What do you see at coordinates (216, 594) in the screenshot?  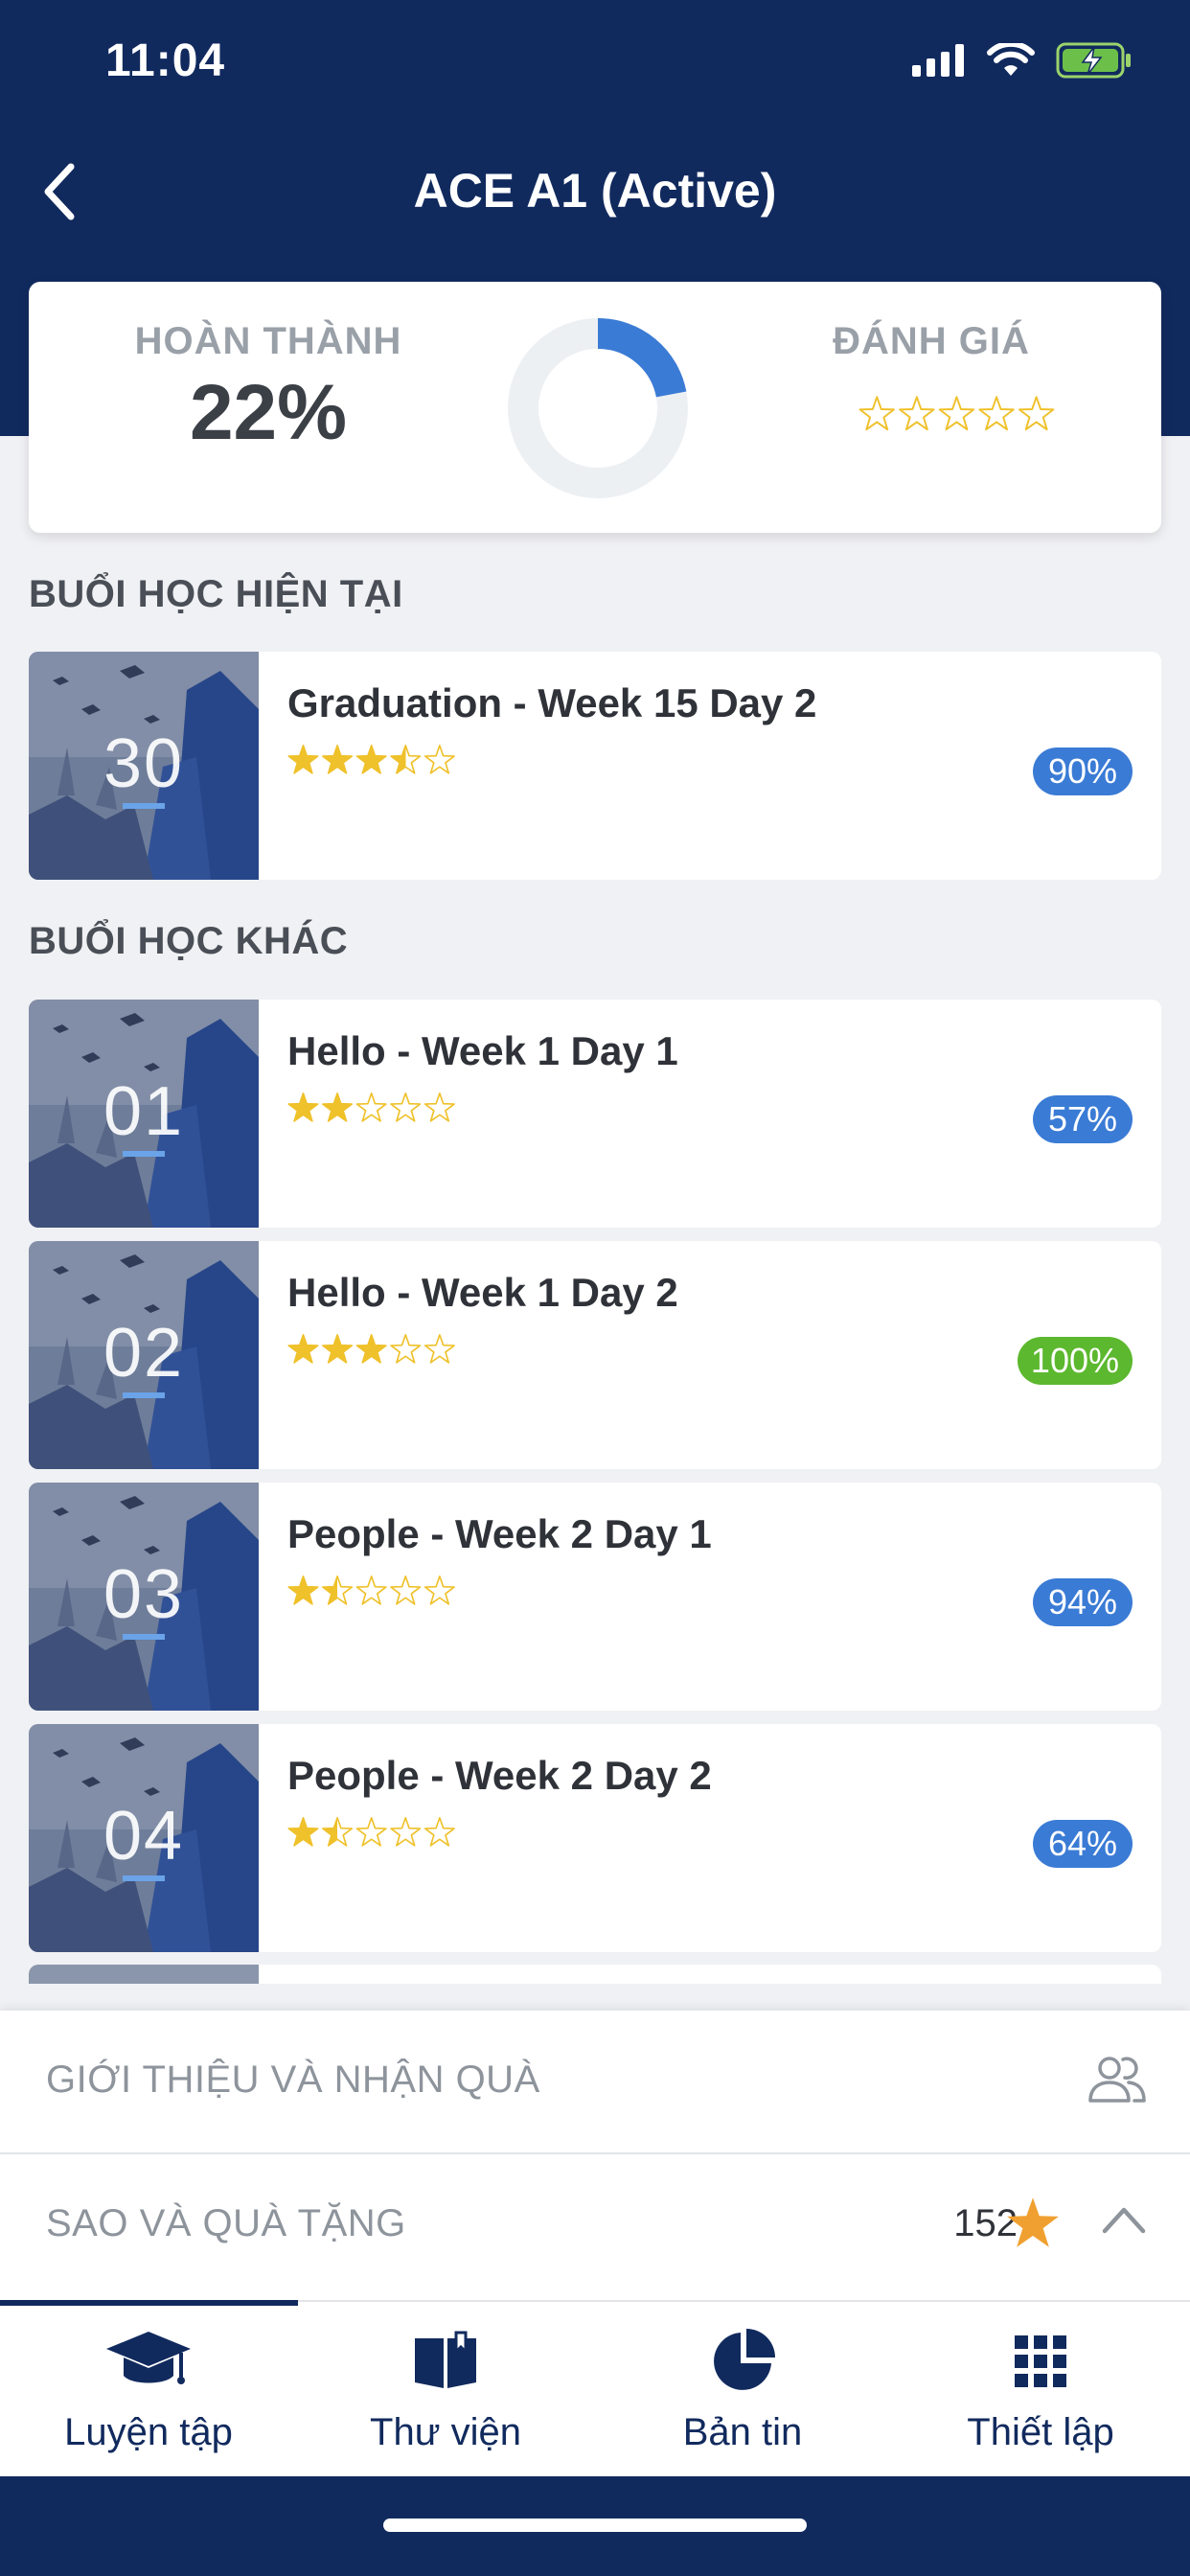 I see `current-session-heading: BUỔI HỌC HIỆN TẠI` at bounding box center [216, 594].